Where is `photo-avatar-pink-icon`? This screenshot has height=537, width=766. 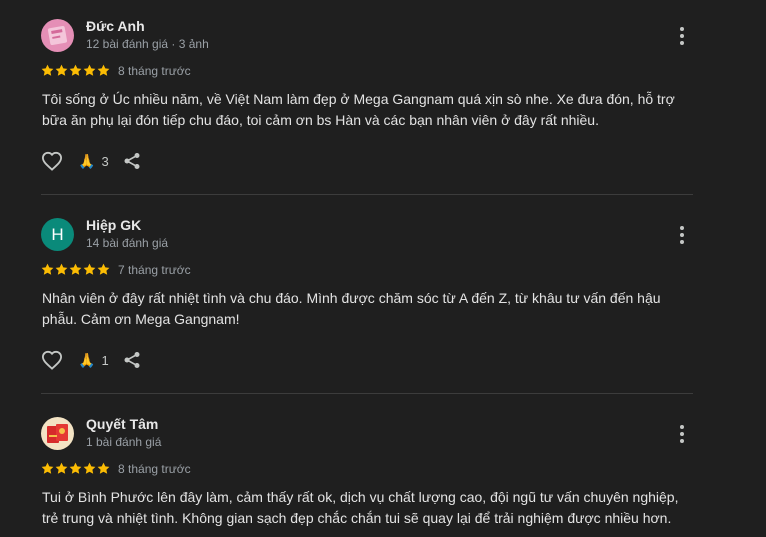
photo-avatar-pink-icon is located at coordinates (57, 35).